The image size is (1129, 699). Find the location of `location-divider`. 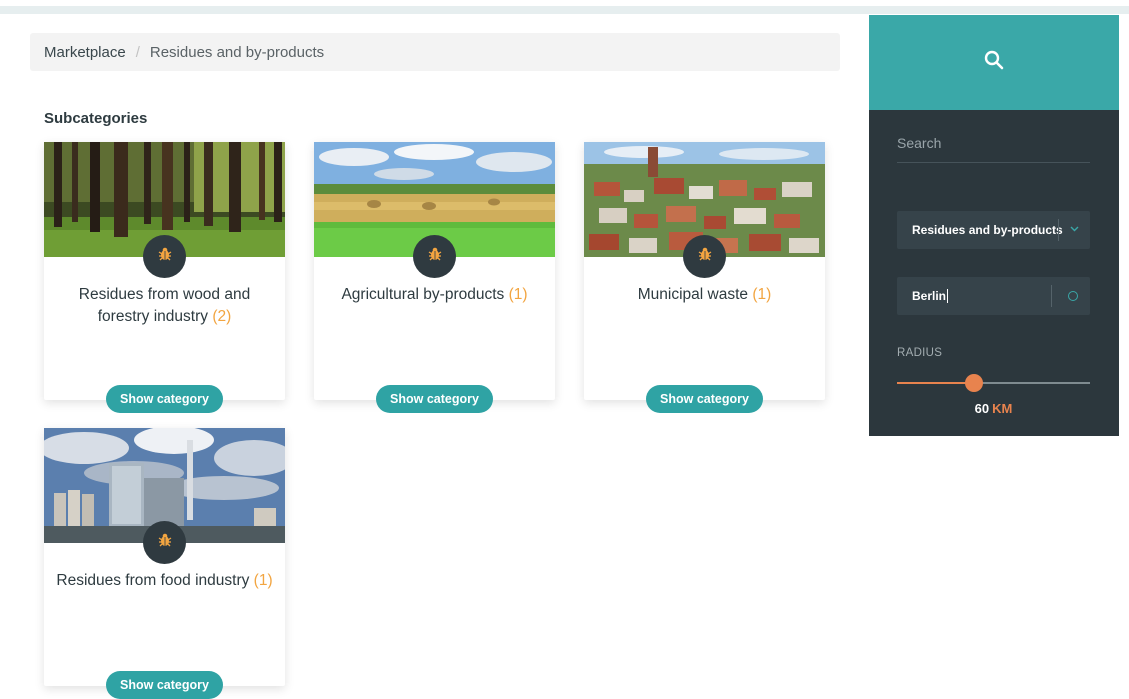

location-divider is located at coordinates (1051, 296).